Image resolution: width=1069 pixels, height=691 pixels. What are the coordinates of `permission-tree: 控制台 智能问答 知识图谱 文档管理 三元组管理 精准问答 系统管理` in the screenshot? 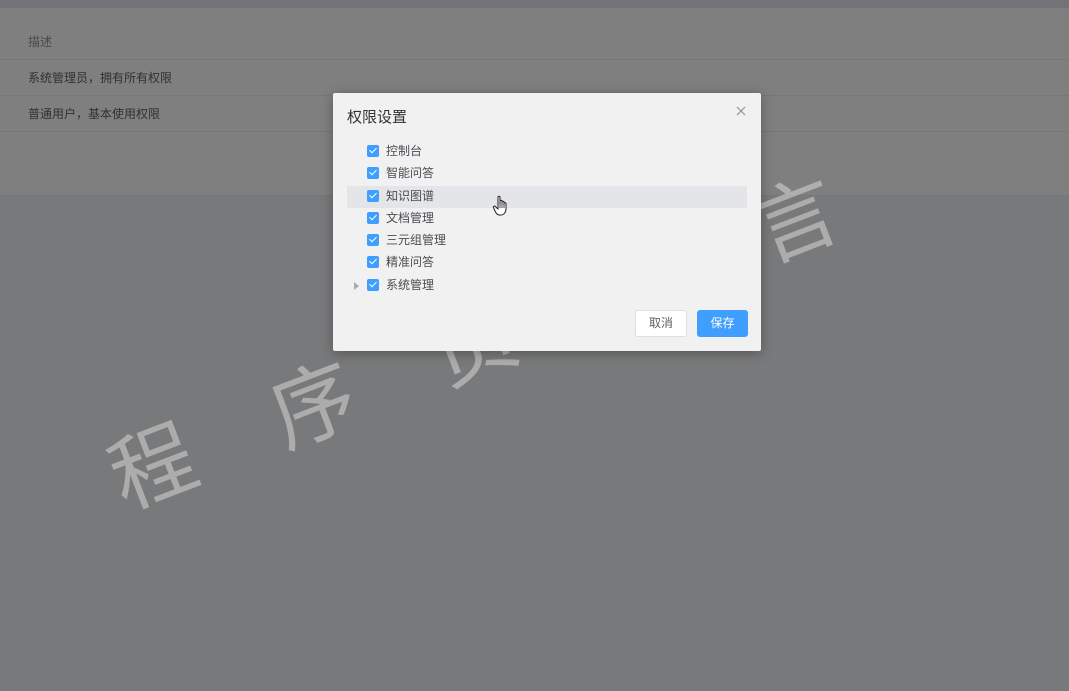 It's located at (547, 219).